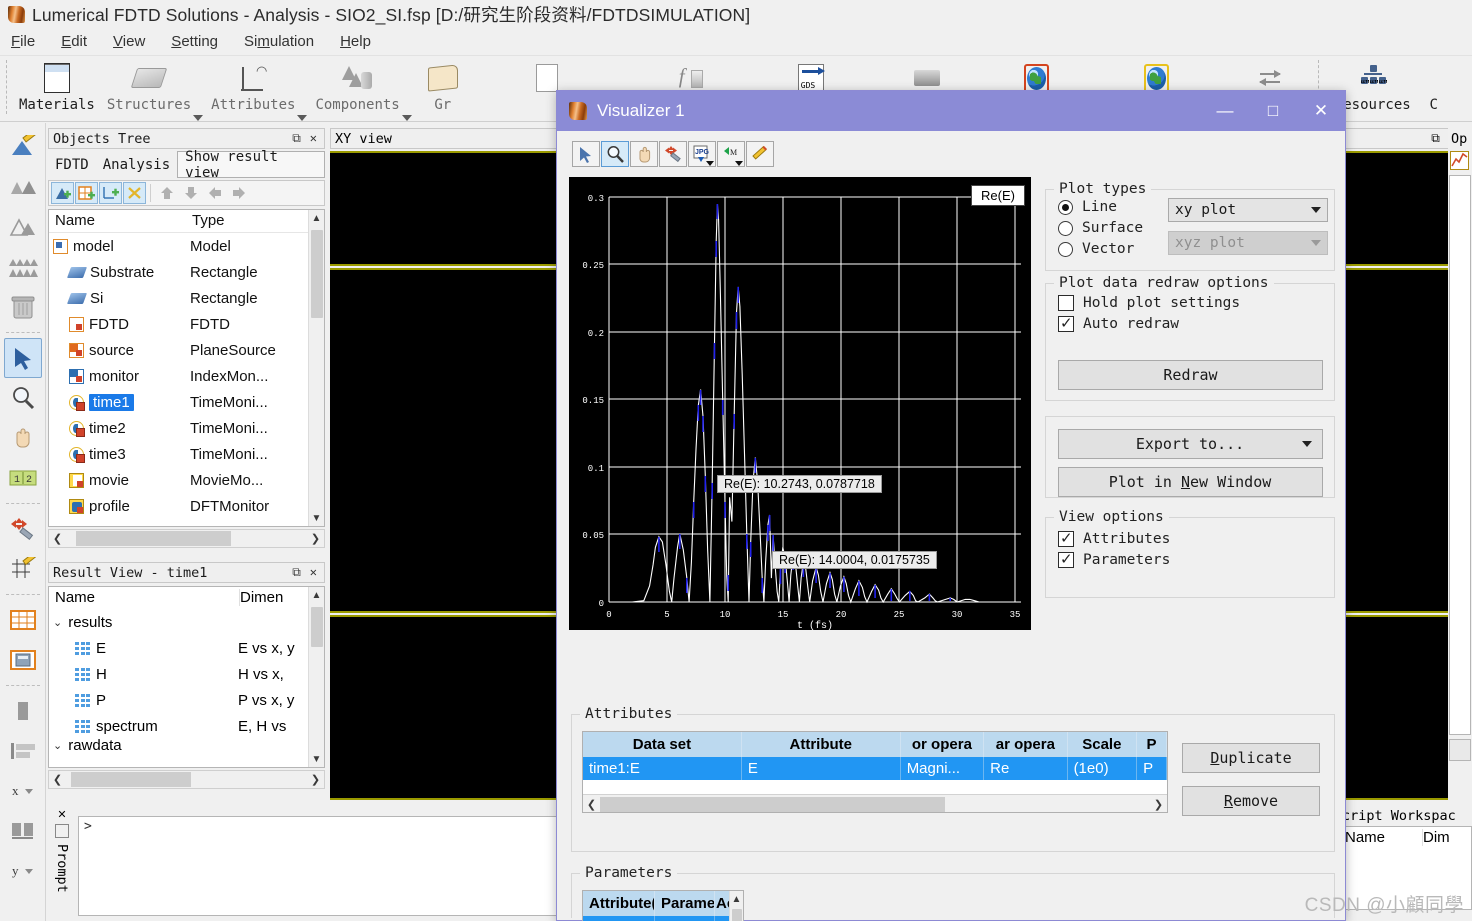 The width and height of the screenshot is (1472, 921). Describe the element at coordinates (166, 193) in the screenshot. I see `move-up-icon` at that location.